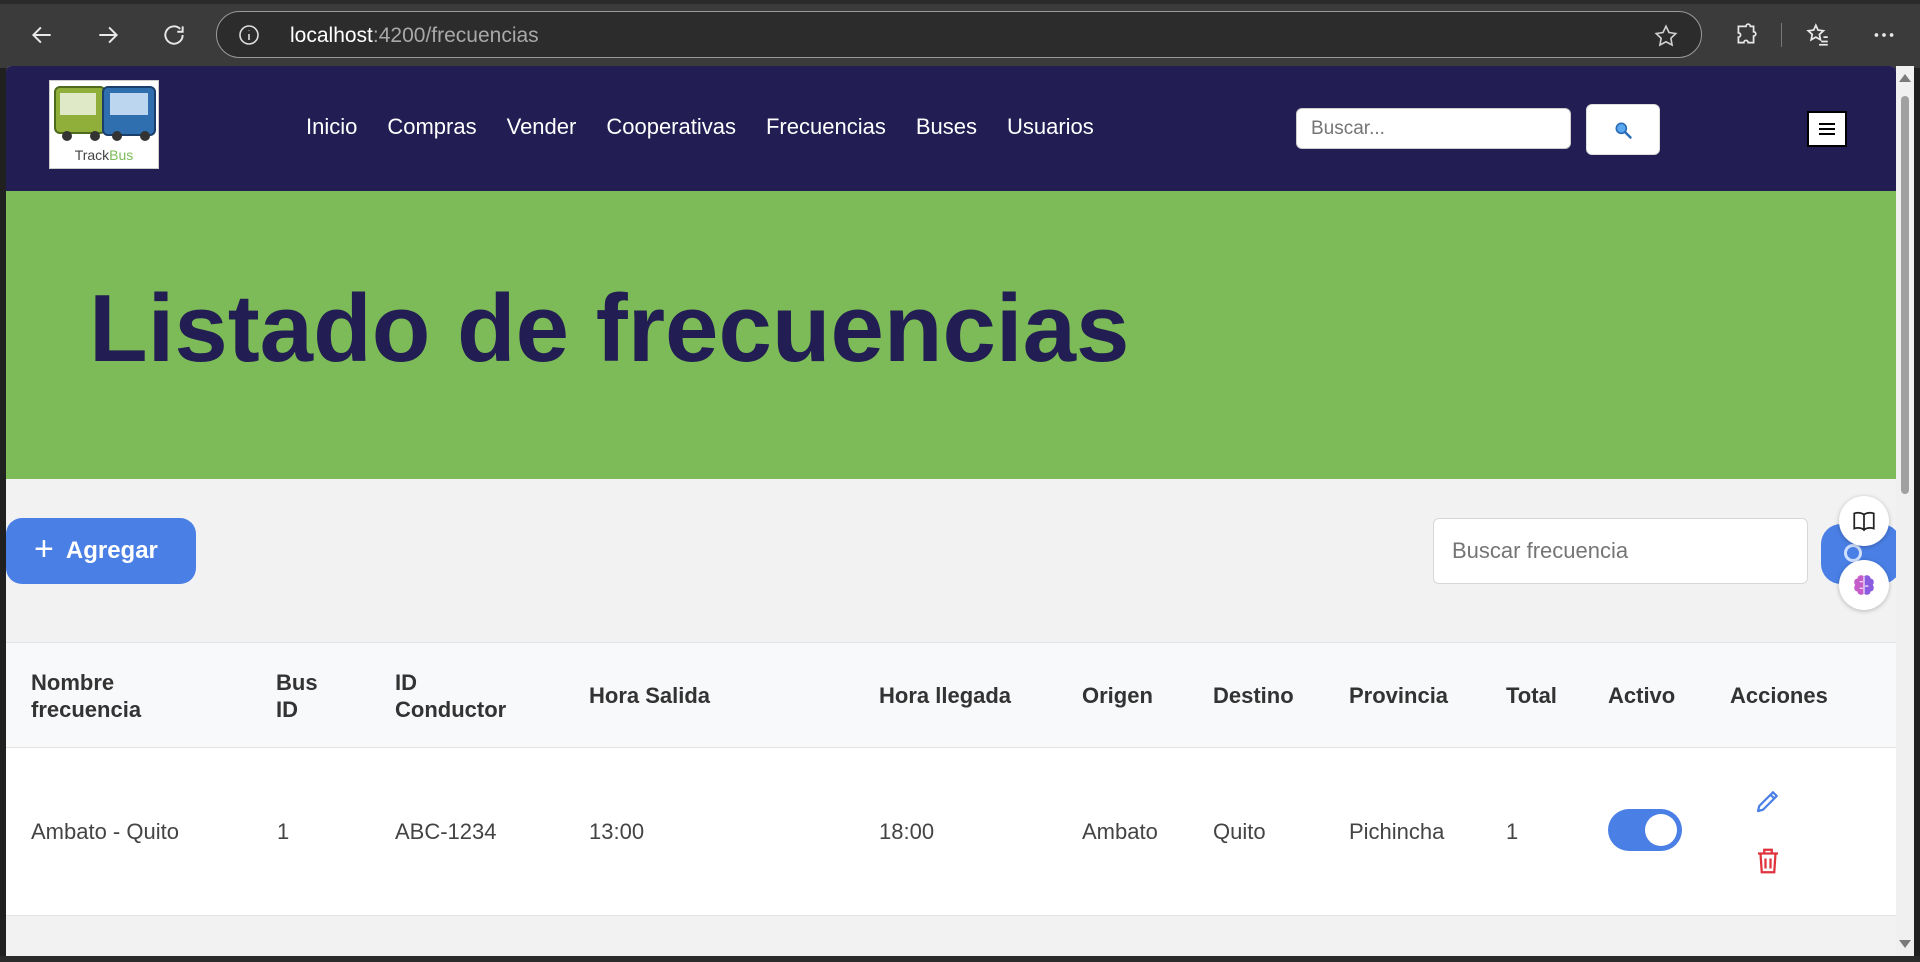 The height and width of the screenshot is (962, 1920). I want to click on favorite-star-icon, so click(1666, 36).